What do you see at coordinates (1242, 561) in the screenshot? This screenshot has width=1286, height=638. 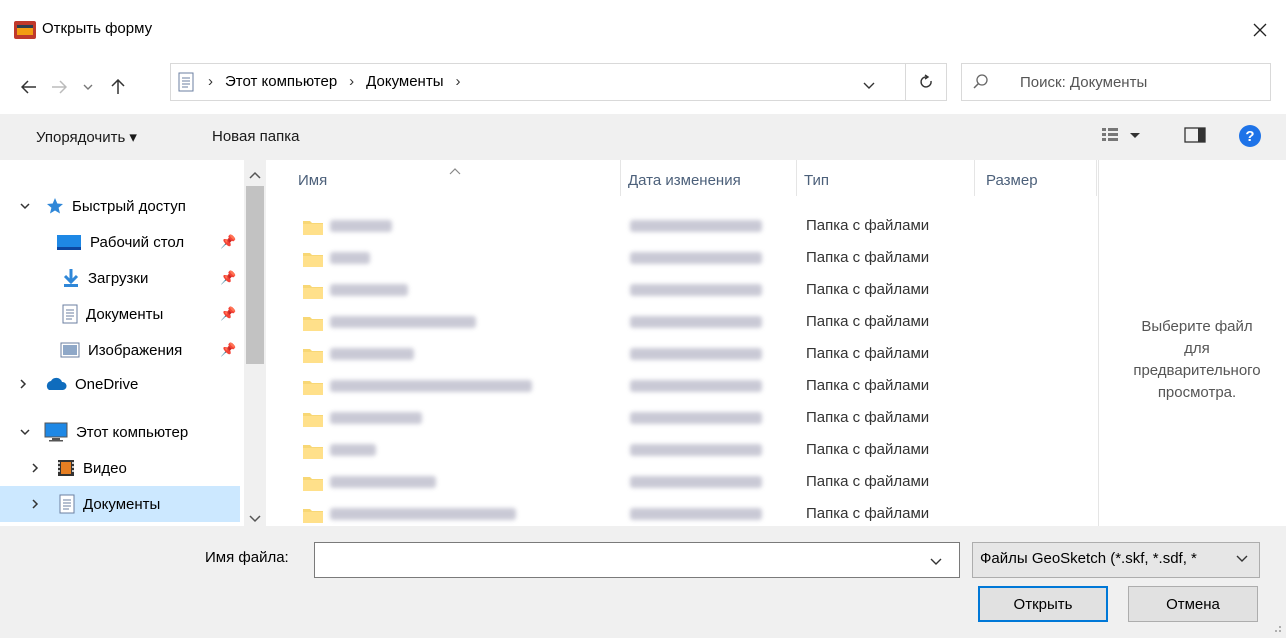 I see `file-type-dropdown` at bounding box center [1242, 561].